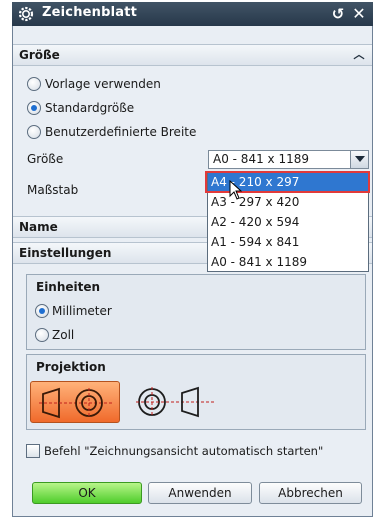 Image resolution: width=383 pixels, height=521 pixels. What do you see at coordinates (236, 190) in the screenshot?
I see `mouse-pointer-icon` at bounding box center [236, 190].